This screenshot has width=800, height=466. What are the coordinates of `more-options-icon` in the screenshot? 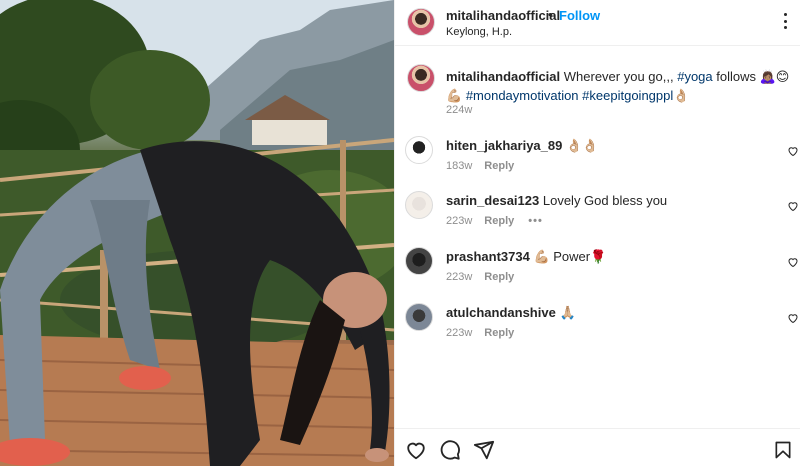 It's located at (785, 21).